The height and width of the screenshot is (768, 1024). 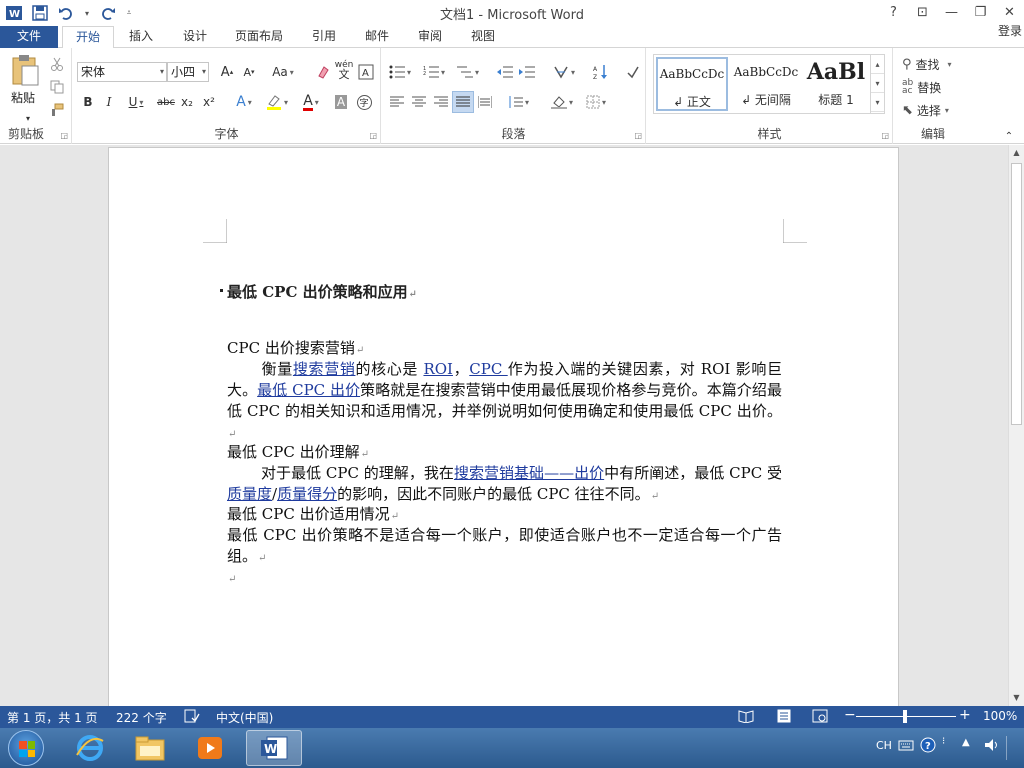 I want to click on styles-down-icon: ▾, so click(x=877, y=83).